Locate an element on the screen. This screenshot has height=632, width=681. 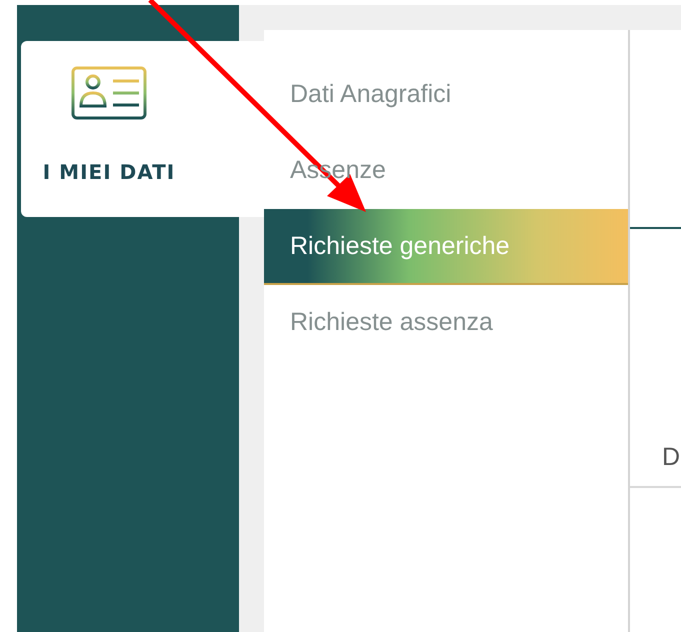
submenu-item: Richieste assenza is located at coordinates (446, 323).